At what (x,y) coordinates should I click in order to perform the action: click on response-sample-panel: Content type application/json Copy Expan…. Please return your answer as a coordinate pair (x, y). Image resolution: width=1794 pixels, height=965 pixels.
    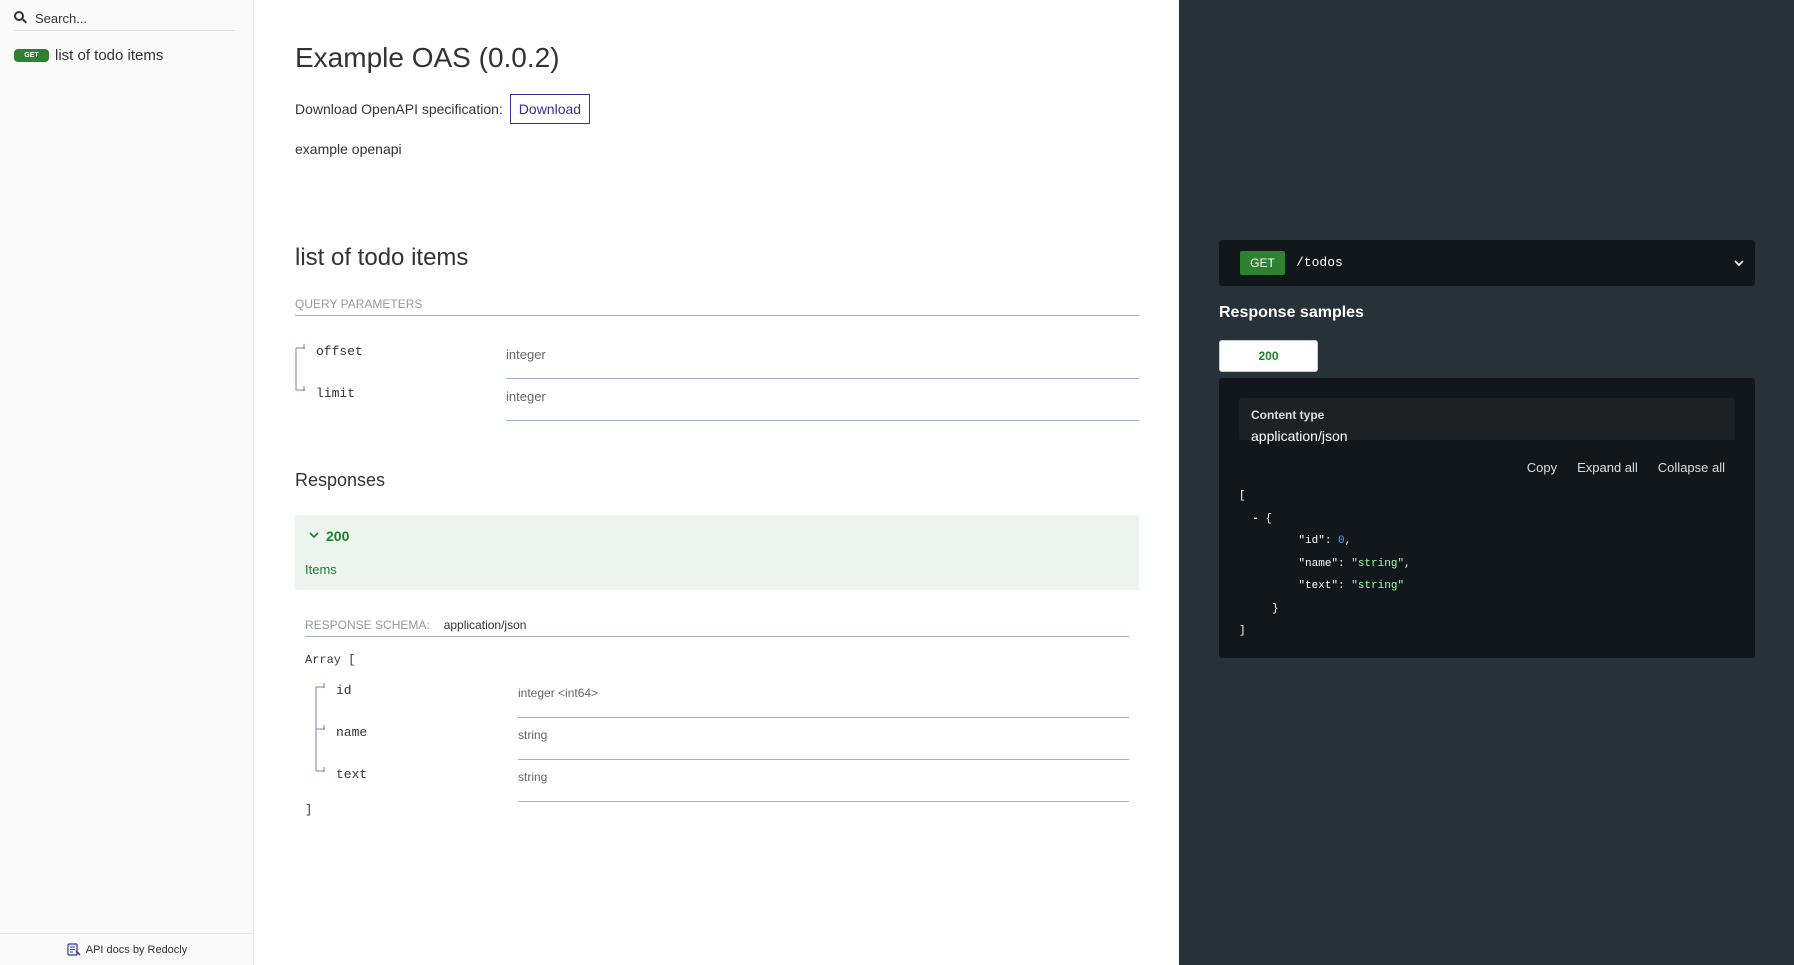
    Looking at the image, I should click on (1487, 518).